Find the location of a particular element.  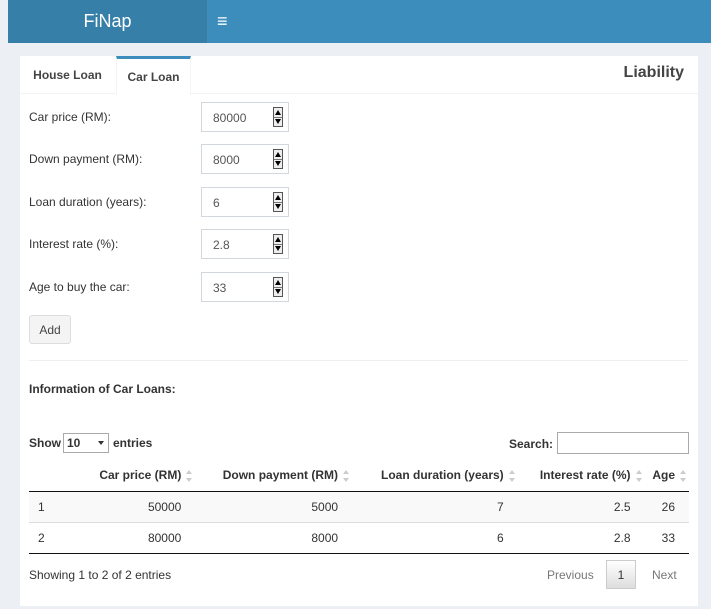

search-label: Search: is located at coordinates (531, 444).